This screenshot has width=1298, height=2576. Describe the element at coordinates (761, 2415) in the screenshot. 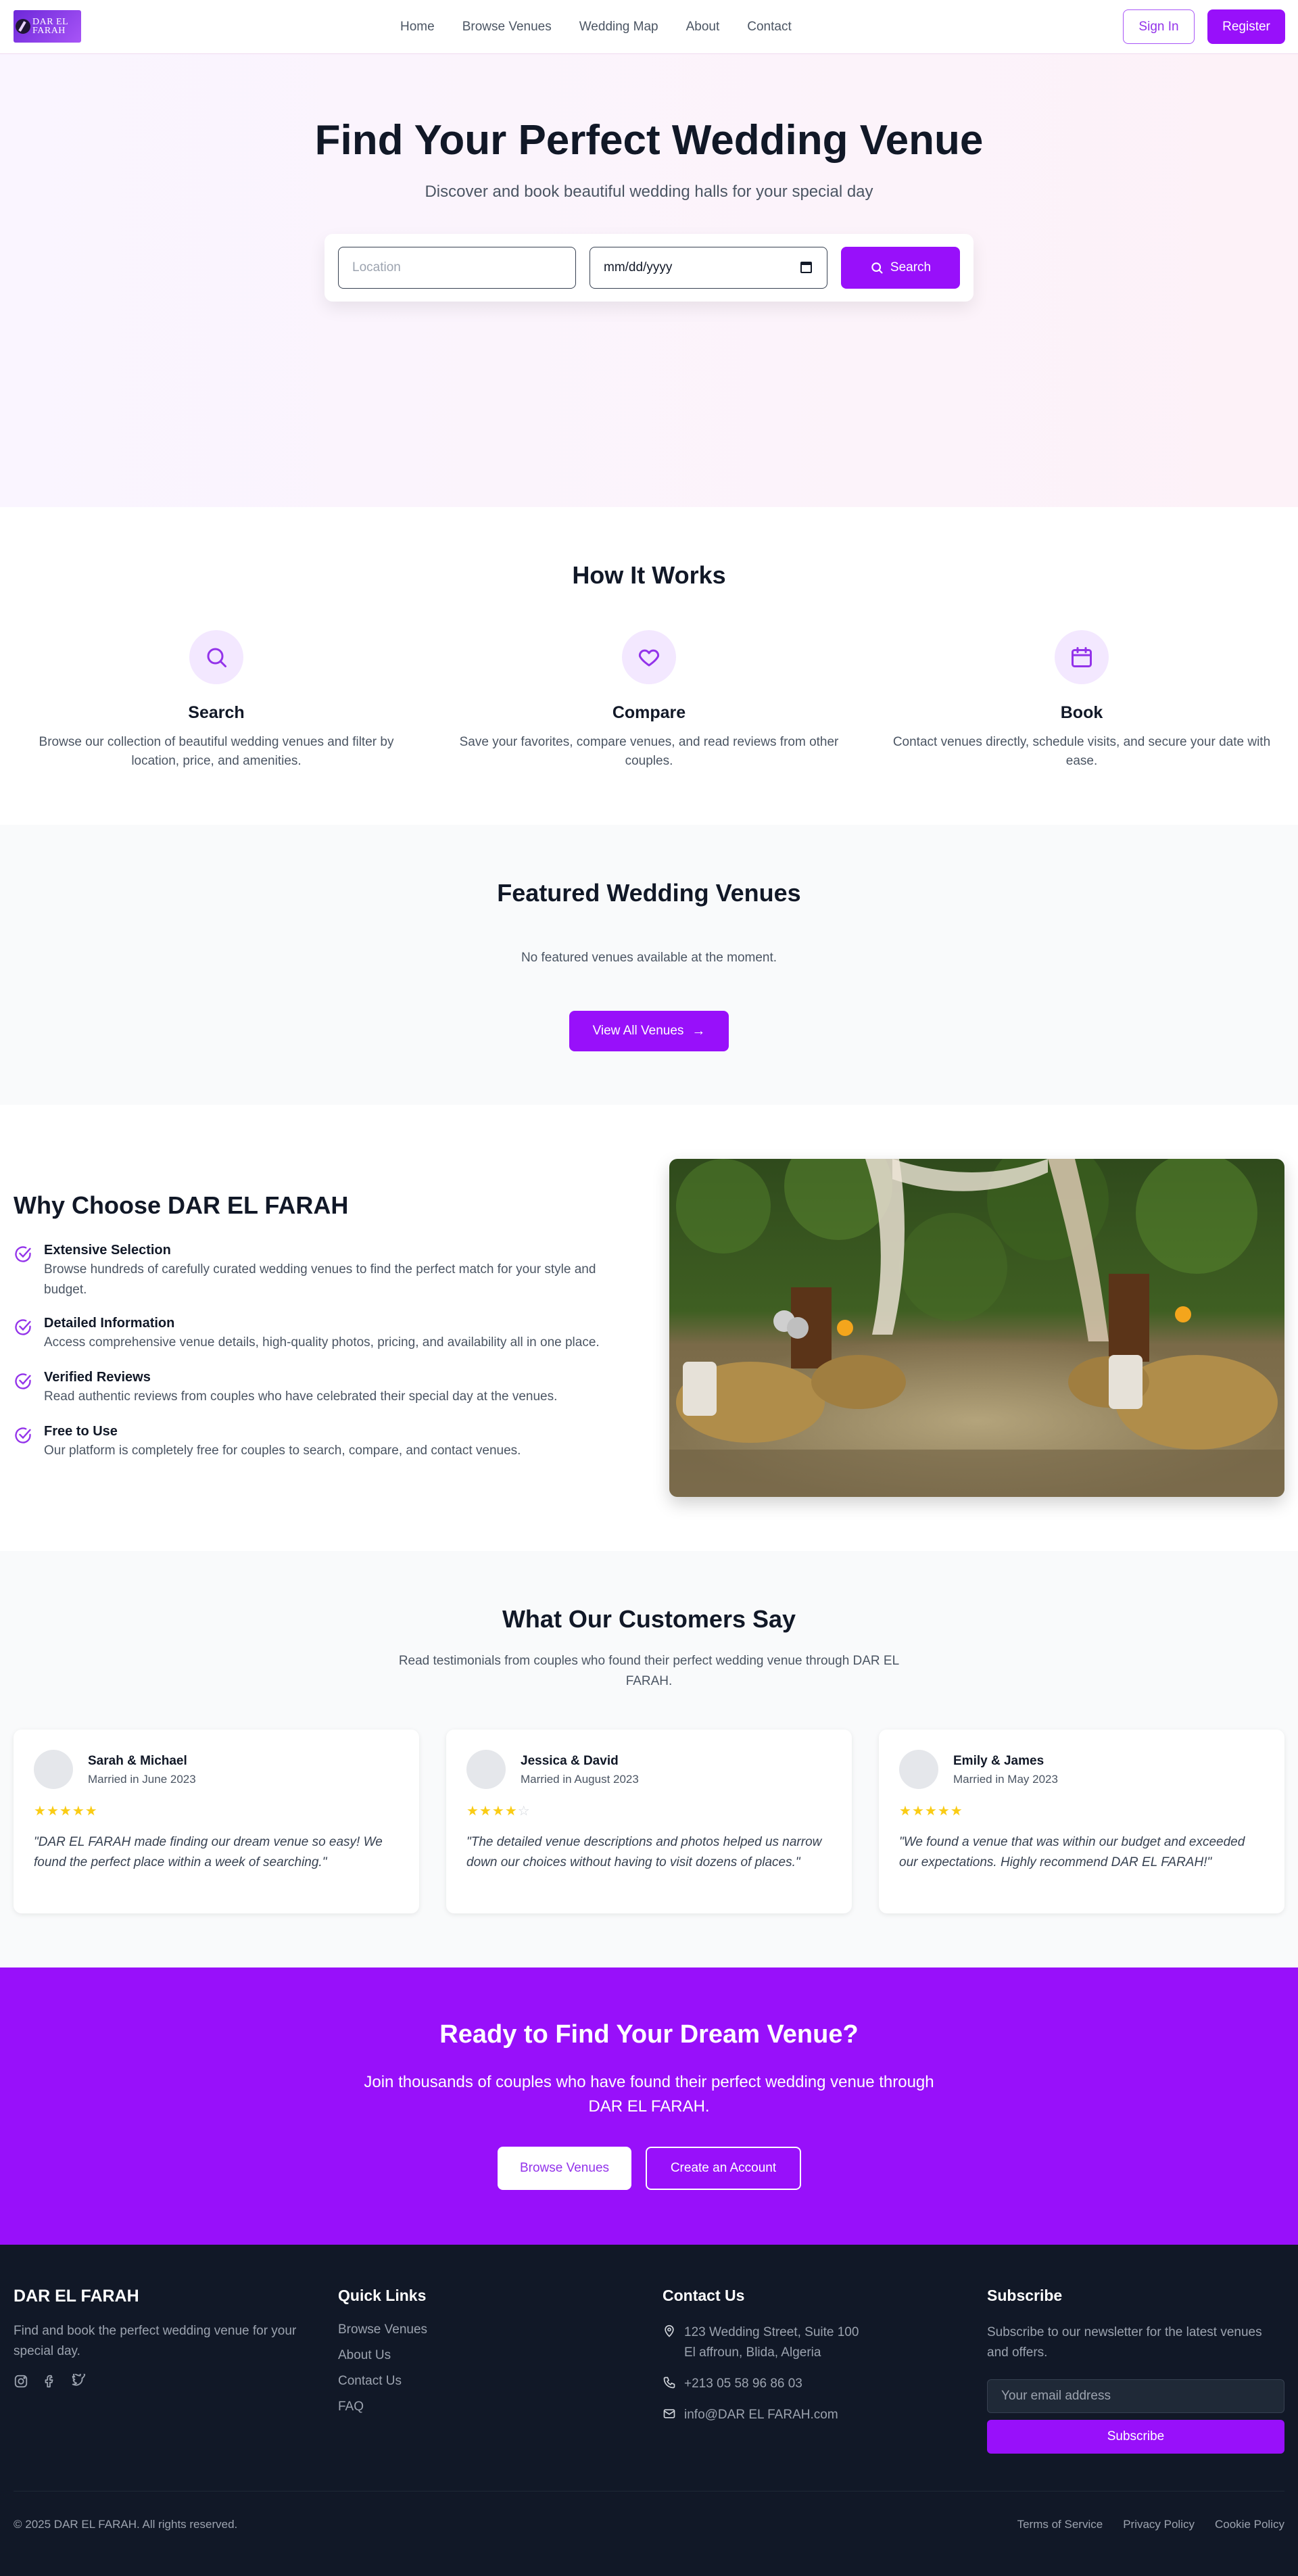

I see `email-text: info@DAR EL FARAH.com` at that location.